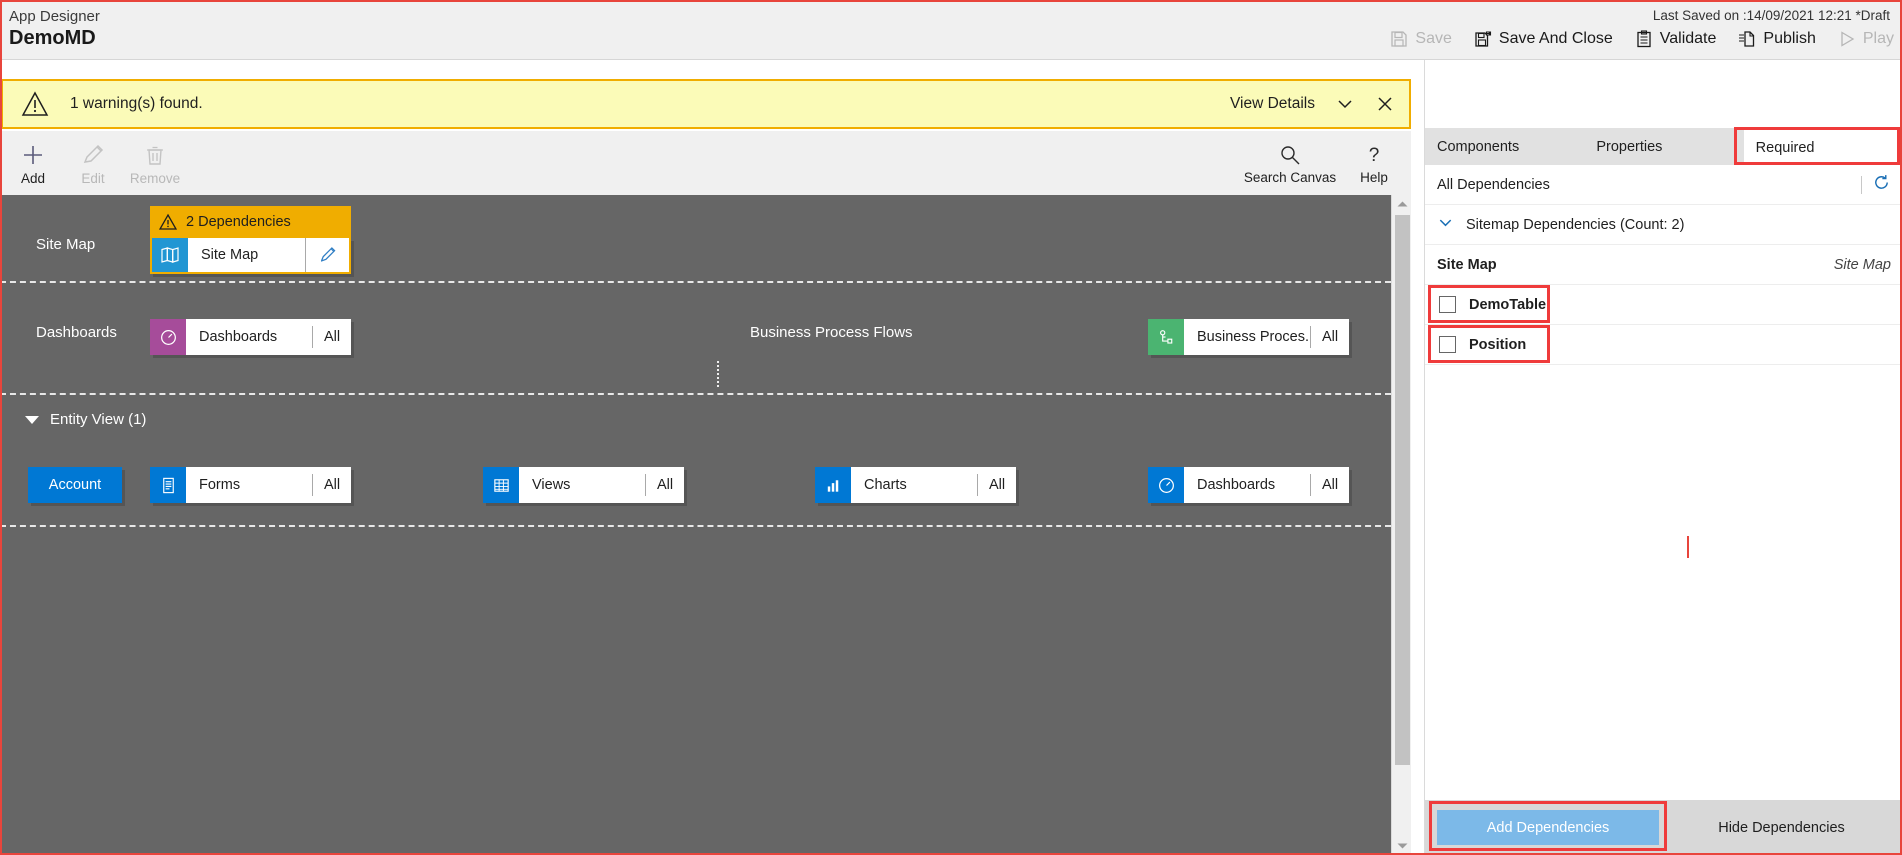 The image size is (1902, 855). What do you see at coordinates (1688, 38) in the screenshot?
I see `validate-label: Validate` at bounding box center [1688, 38].